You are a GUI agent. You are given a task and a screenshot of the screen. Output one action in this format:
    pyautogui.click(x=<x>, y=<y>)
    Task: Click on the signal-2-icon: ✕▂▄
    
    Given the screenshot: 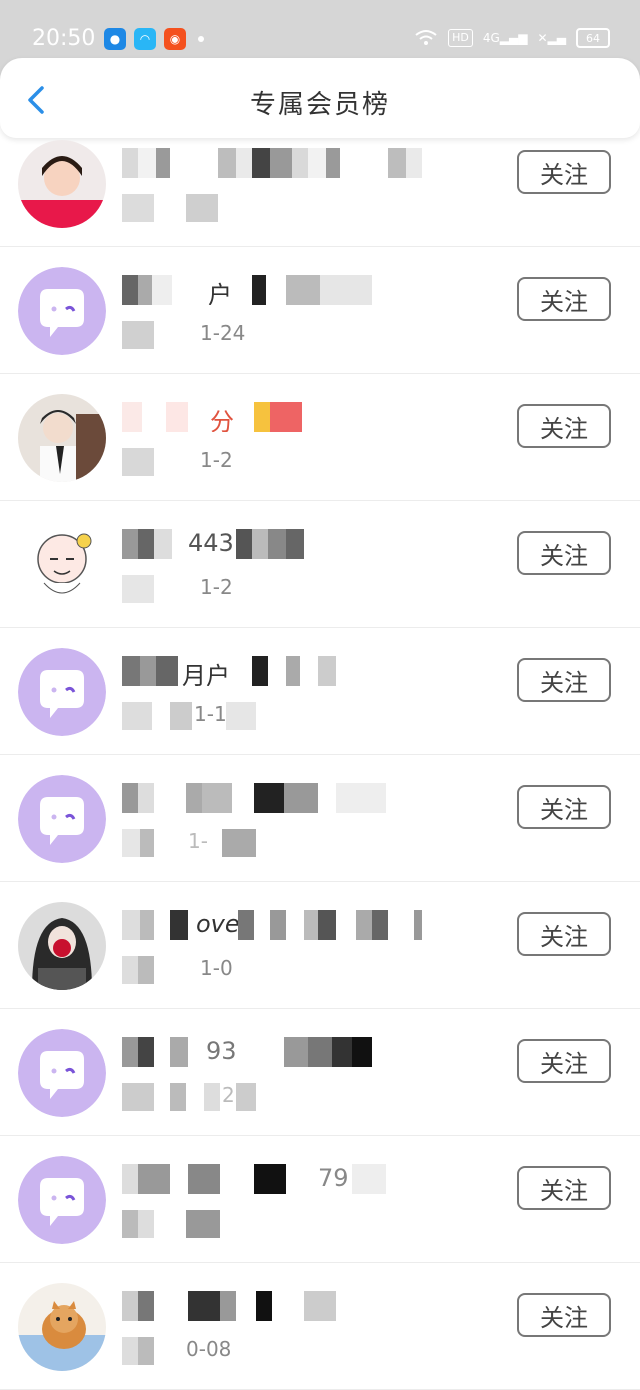 What is the action you would take?
    pyautogui.click(x=551, y=38)
    